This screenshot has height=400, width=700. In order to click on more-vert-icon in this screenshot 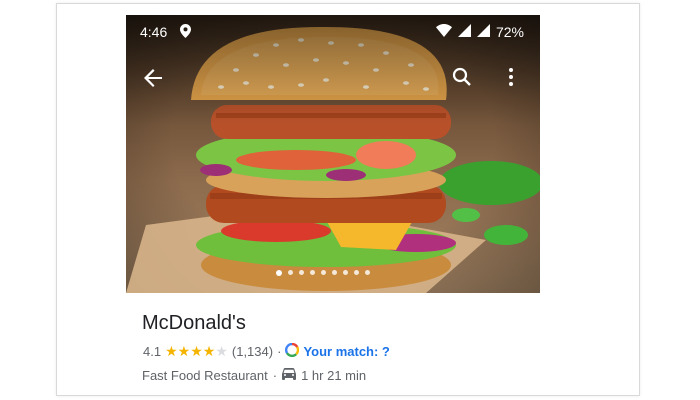, I will do `click(511, 79)`.